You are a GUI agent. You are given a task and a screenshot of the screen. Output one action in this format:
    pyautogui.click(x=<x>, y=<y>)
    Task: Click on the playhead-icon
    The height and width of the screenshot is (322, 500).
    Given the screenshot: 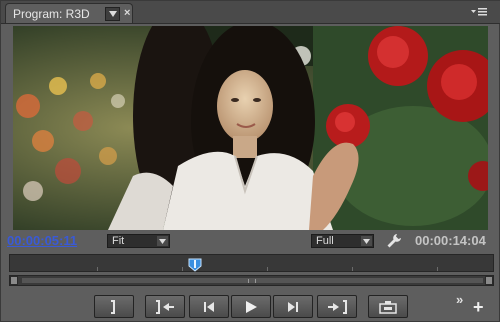 What is the action you would take?
    pyautogui.click(x=195, y=265)
    